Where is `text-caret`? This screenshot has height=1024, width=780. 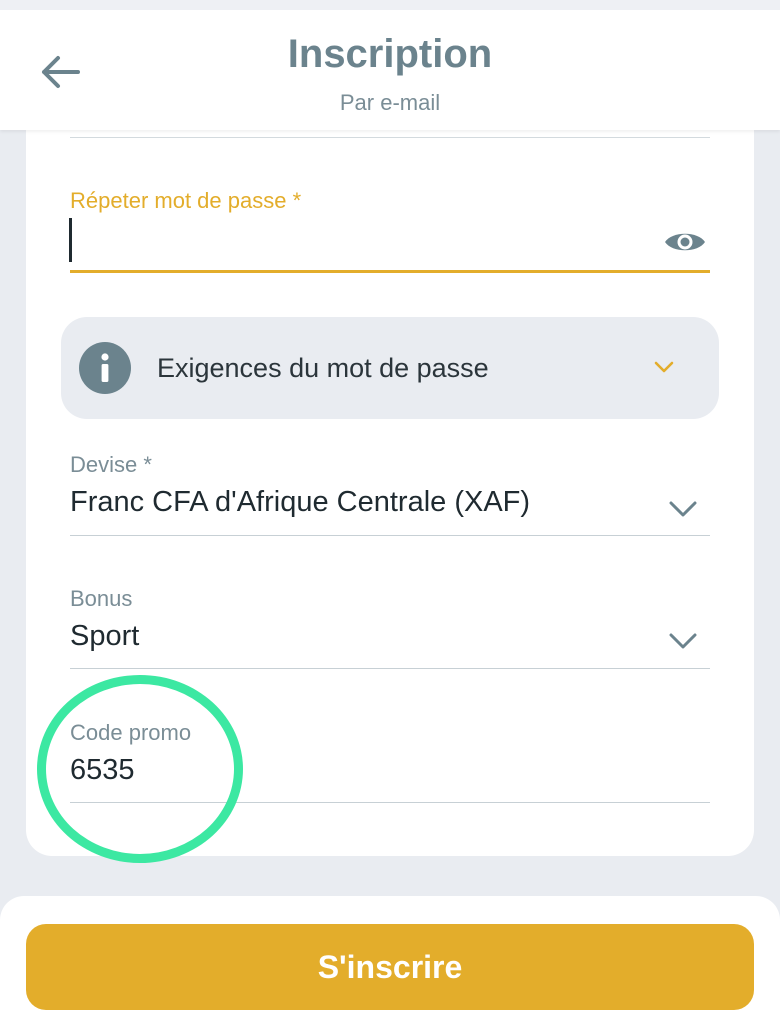 text-caret is located at coordinates (70, 240).